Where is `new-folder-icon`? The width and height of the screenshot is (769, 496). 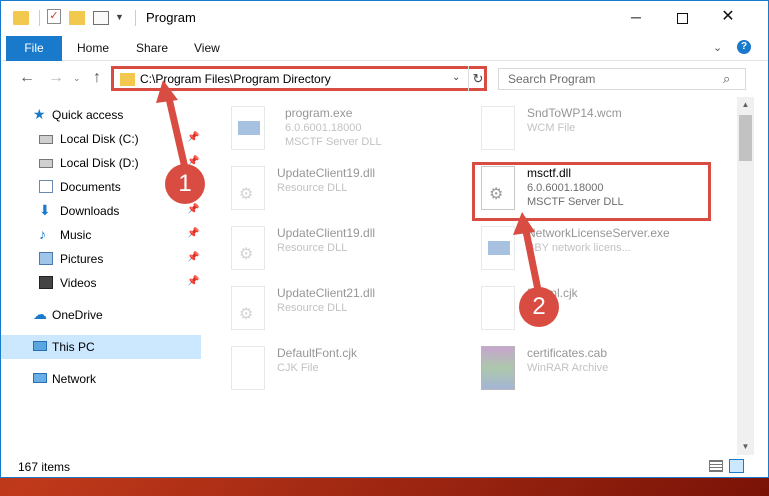
new-folder-icon is located at coordinates (77, 18).